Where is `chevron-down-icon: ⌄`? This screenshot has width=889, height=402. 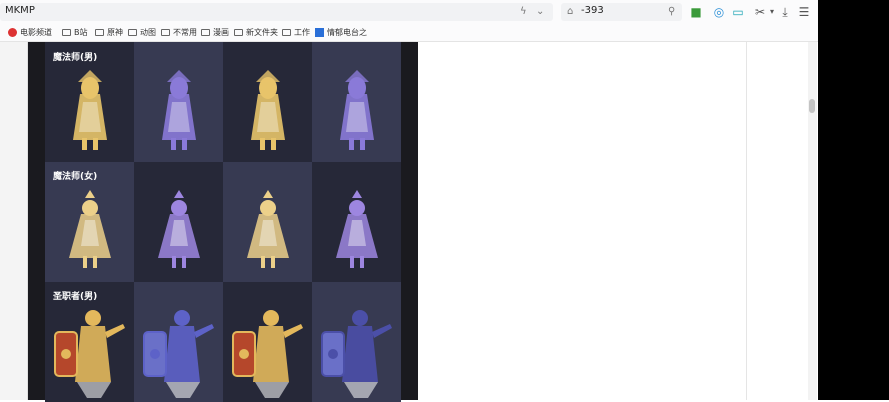
chevron-down-icon: ⌄ is located at coordinates (540, 11).